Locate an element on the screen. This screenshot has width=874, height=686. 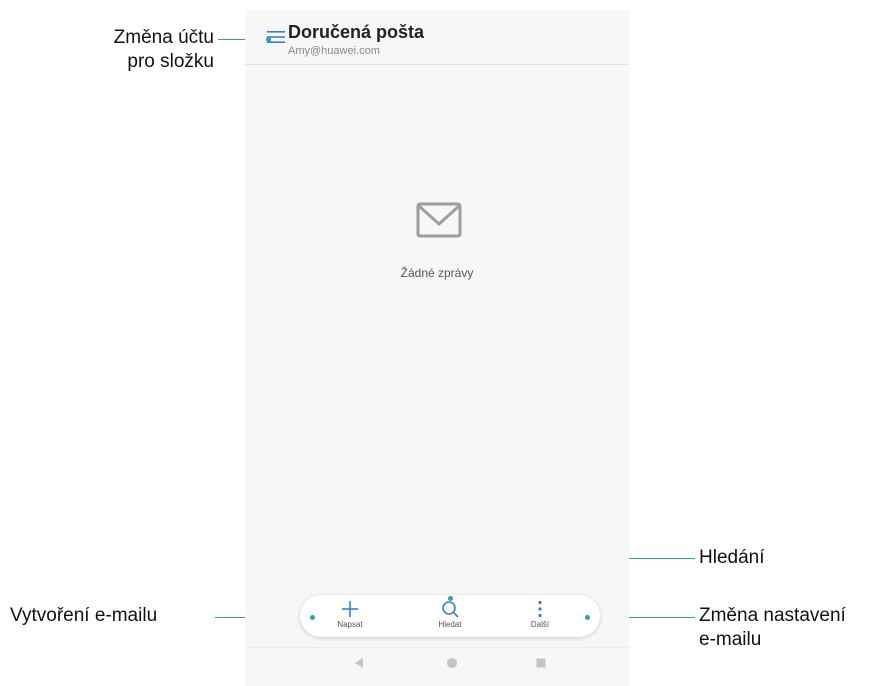
callout-folder-account: Změna účtu pro složku is located at coordinates (146, 50).